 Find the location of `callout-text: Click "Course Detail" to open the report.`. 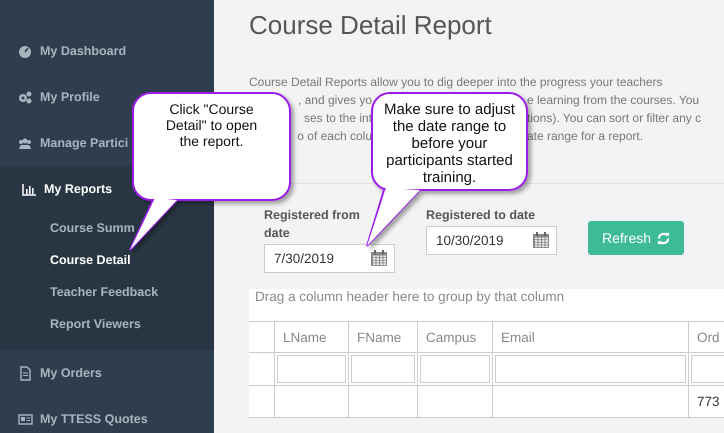

callout-text: Click "Course Detail" to open the report. is located at coordinates (211, 125).